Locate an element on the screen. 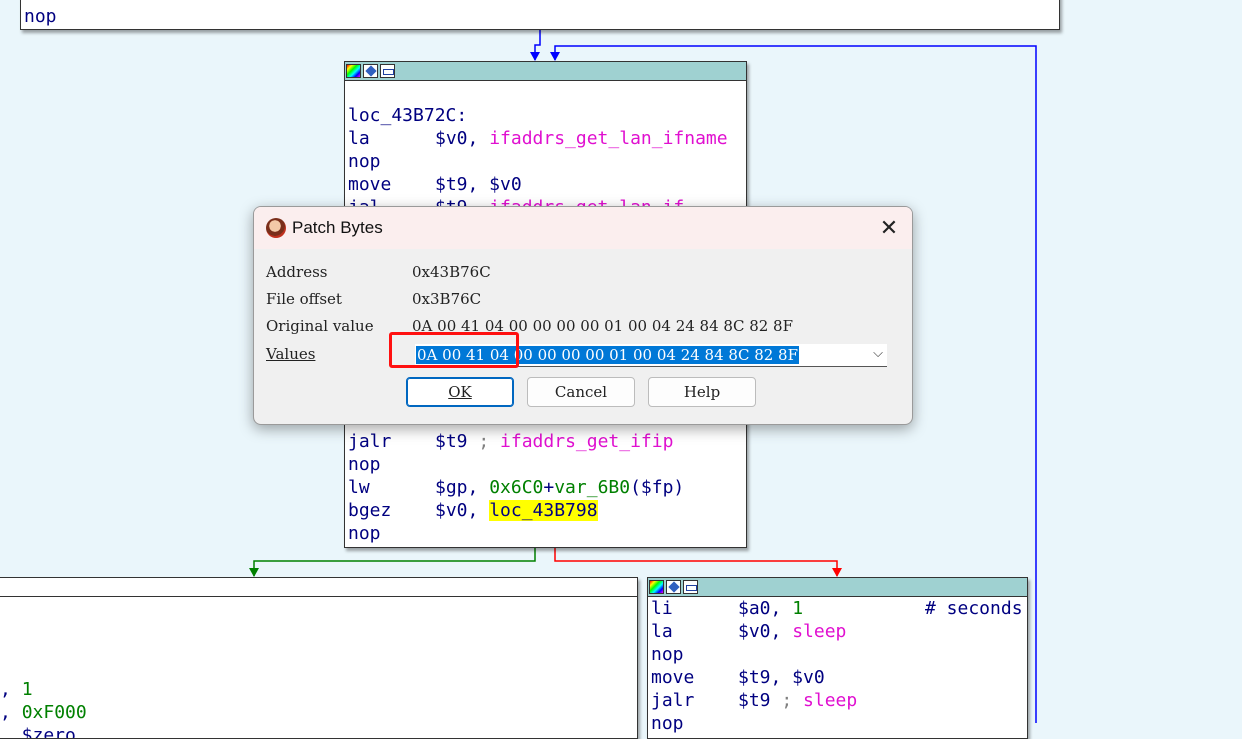  mnemonic: li is located at coordinates (662, 608).